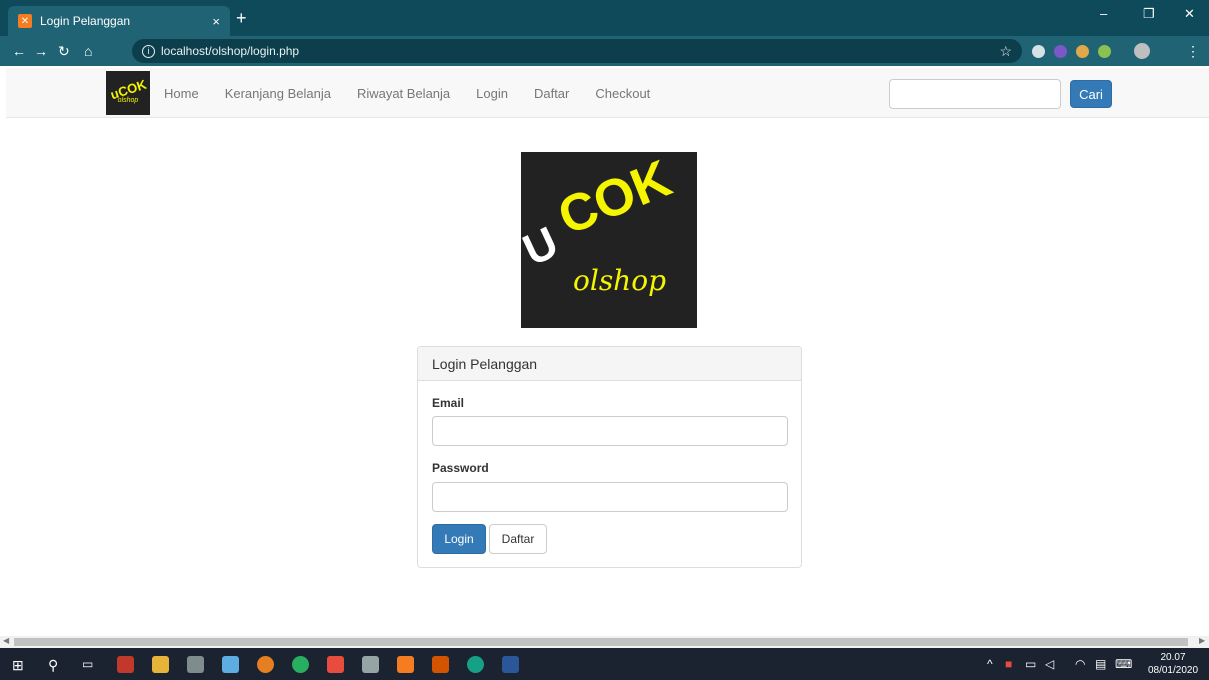 The height and width of the screenshot is (680, 1209). What do you see at coordinates (1189, 14) in the screenshot?
I see `close-window-button: ✕` at bounding box center [1189, 14].